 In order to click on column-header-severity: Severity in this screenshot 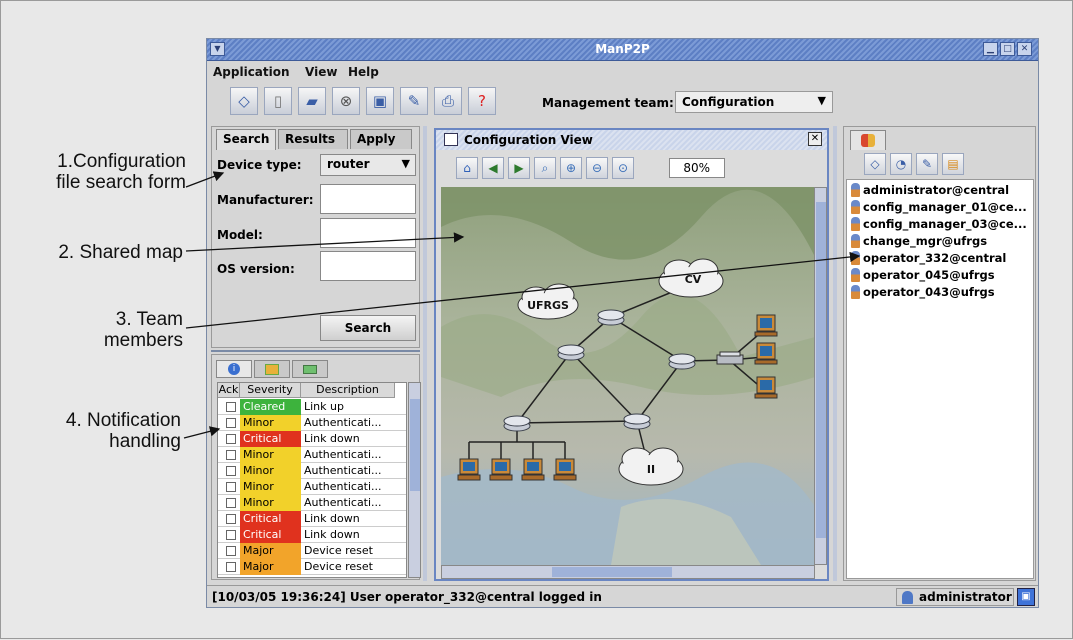, I will do `click(270, 390)`.